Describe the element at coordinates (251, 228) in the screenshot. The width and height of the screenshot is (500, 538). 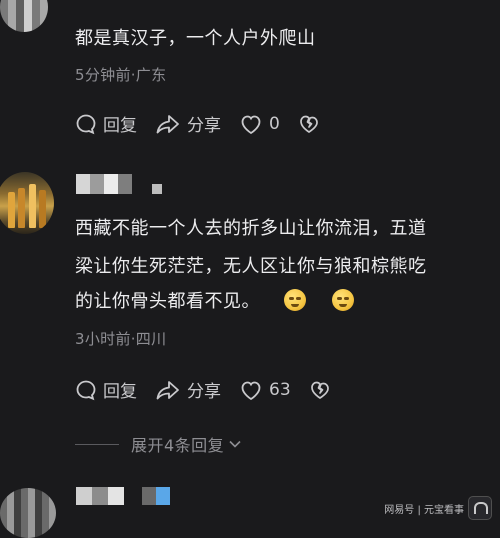
I see `comment-text: 西藏不能一个人去的折多山让你流泪，五道` at that location.